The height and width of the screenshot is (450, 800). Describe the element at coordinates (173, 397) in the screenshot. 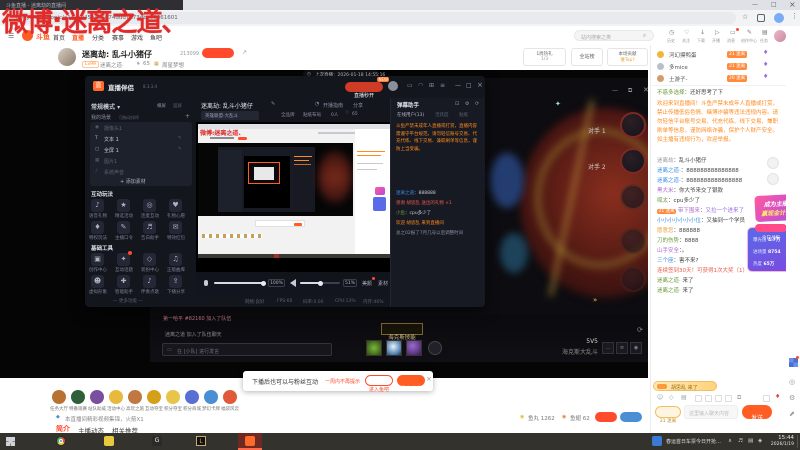

I see `feature-points-draw-icon` at that location.